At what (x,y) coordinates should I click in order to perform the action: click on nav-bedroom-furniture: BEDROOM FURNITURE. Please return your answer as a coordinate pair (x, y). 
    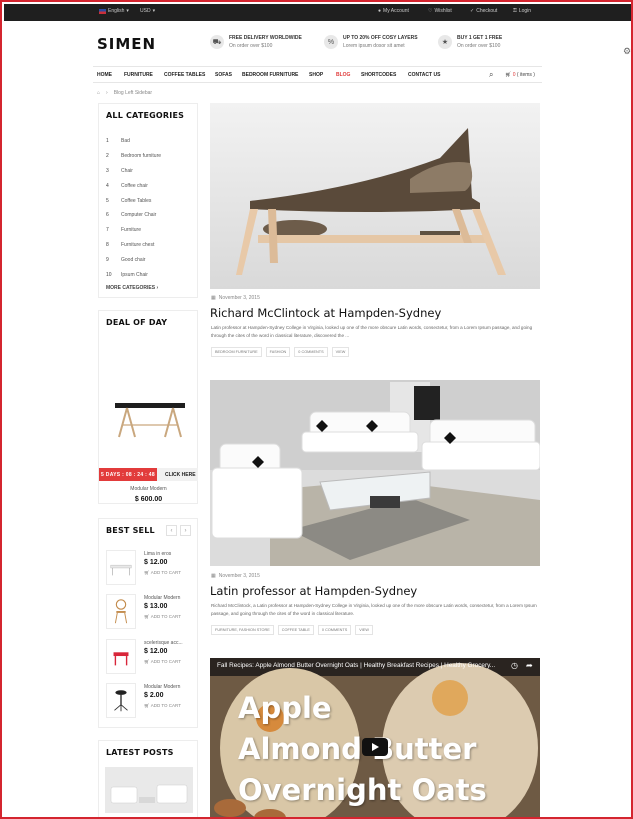
    Looking at the image, I should click on (270, 75).